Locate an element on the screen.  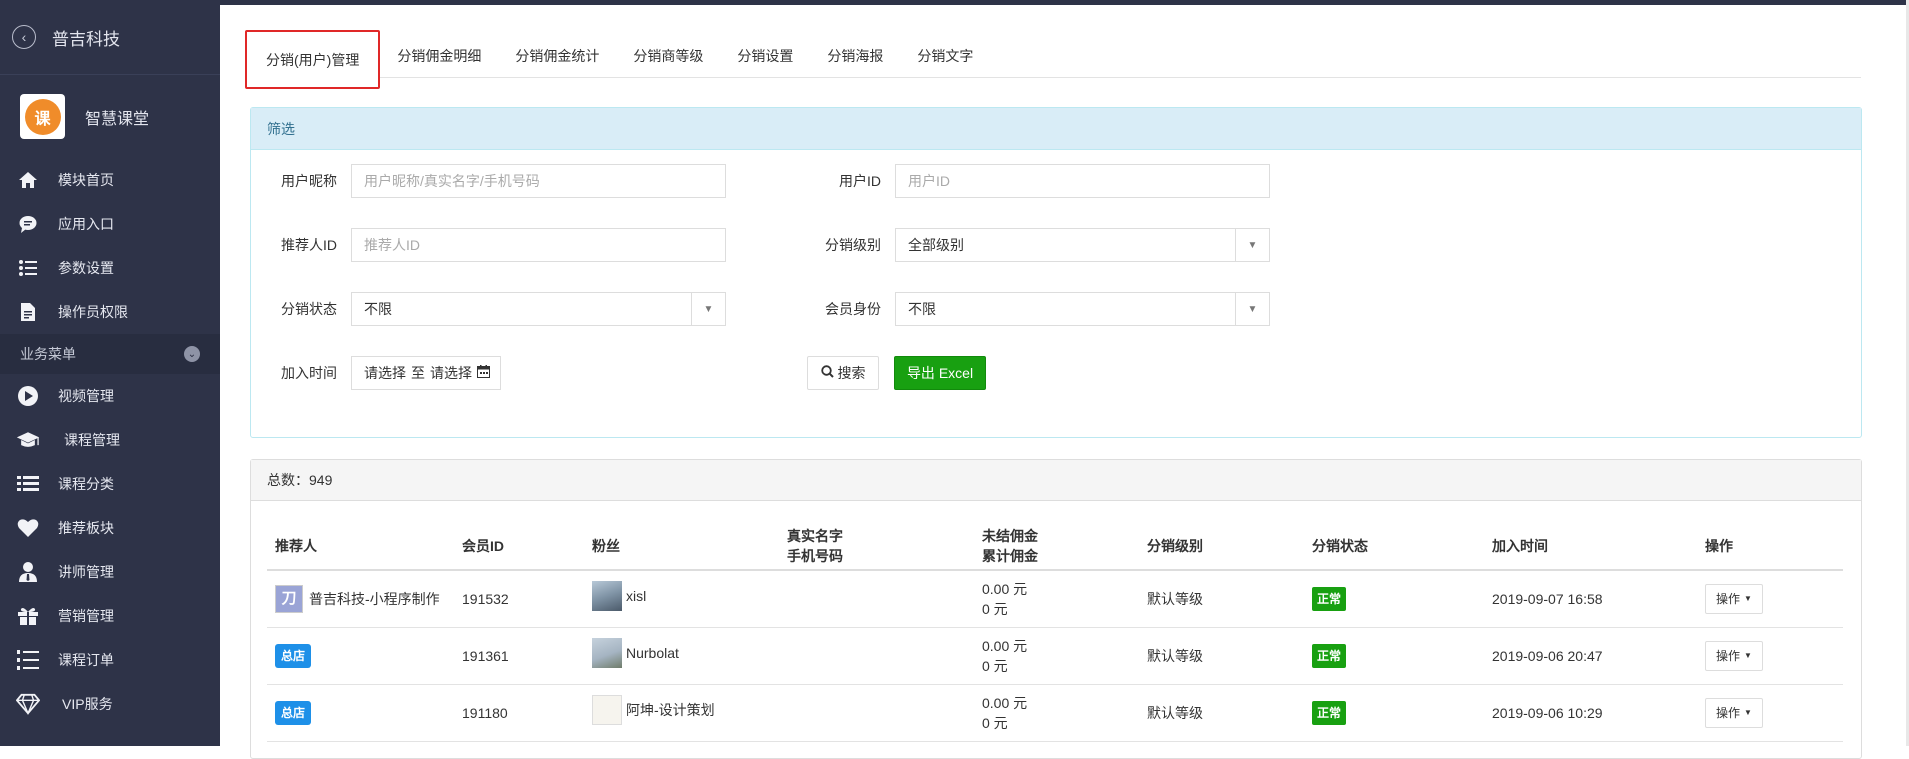
fan-name: xisl is located at coordinates (636, 596).